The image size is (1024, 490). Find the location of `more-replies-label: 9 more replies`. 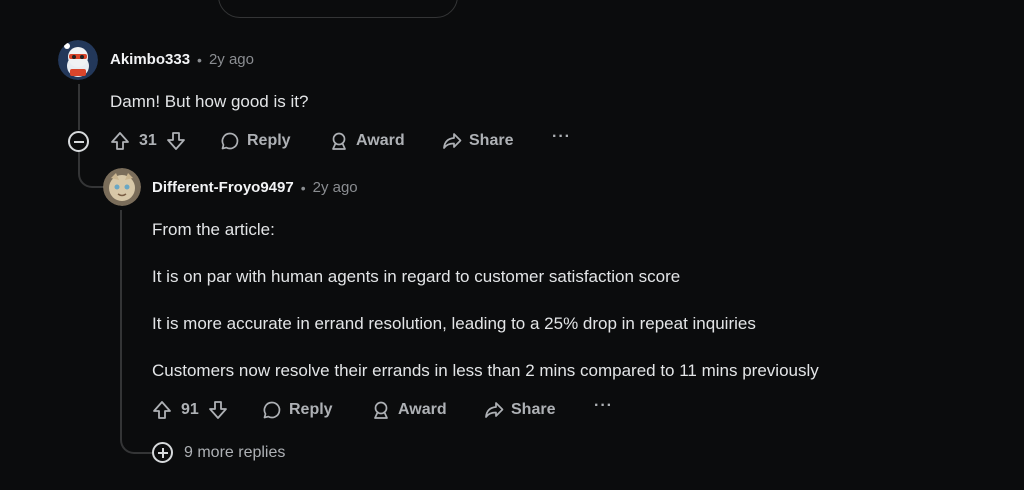

more-replies-label: 9 more replies is located at coordinates (235, 452).